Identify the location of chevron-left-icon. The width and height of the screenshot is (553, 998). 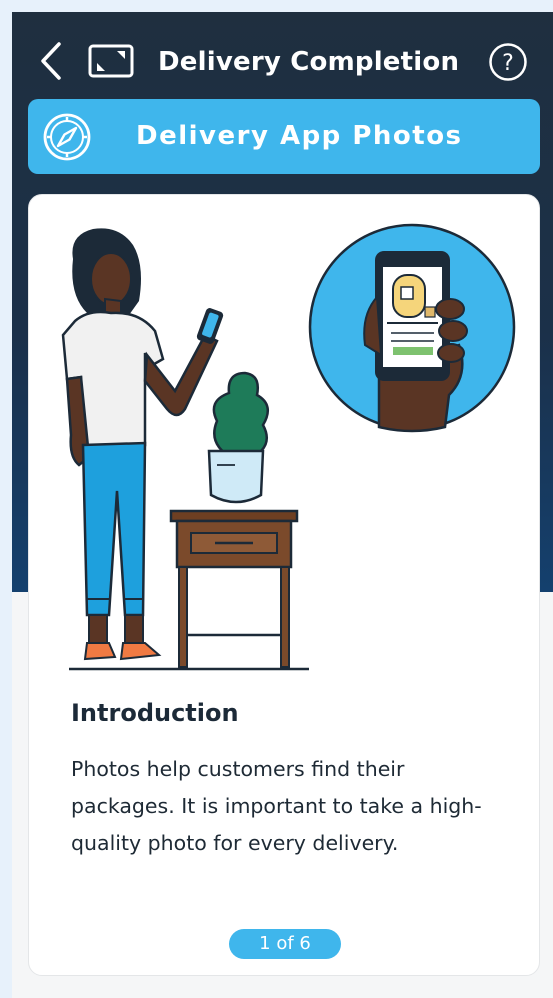
(51, 61).